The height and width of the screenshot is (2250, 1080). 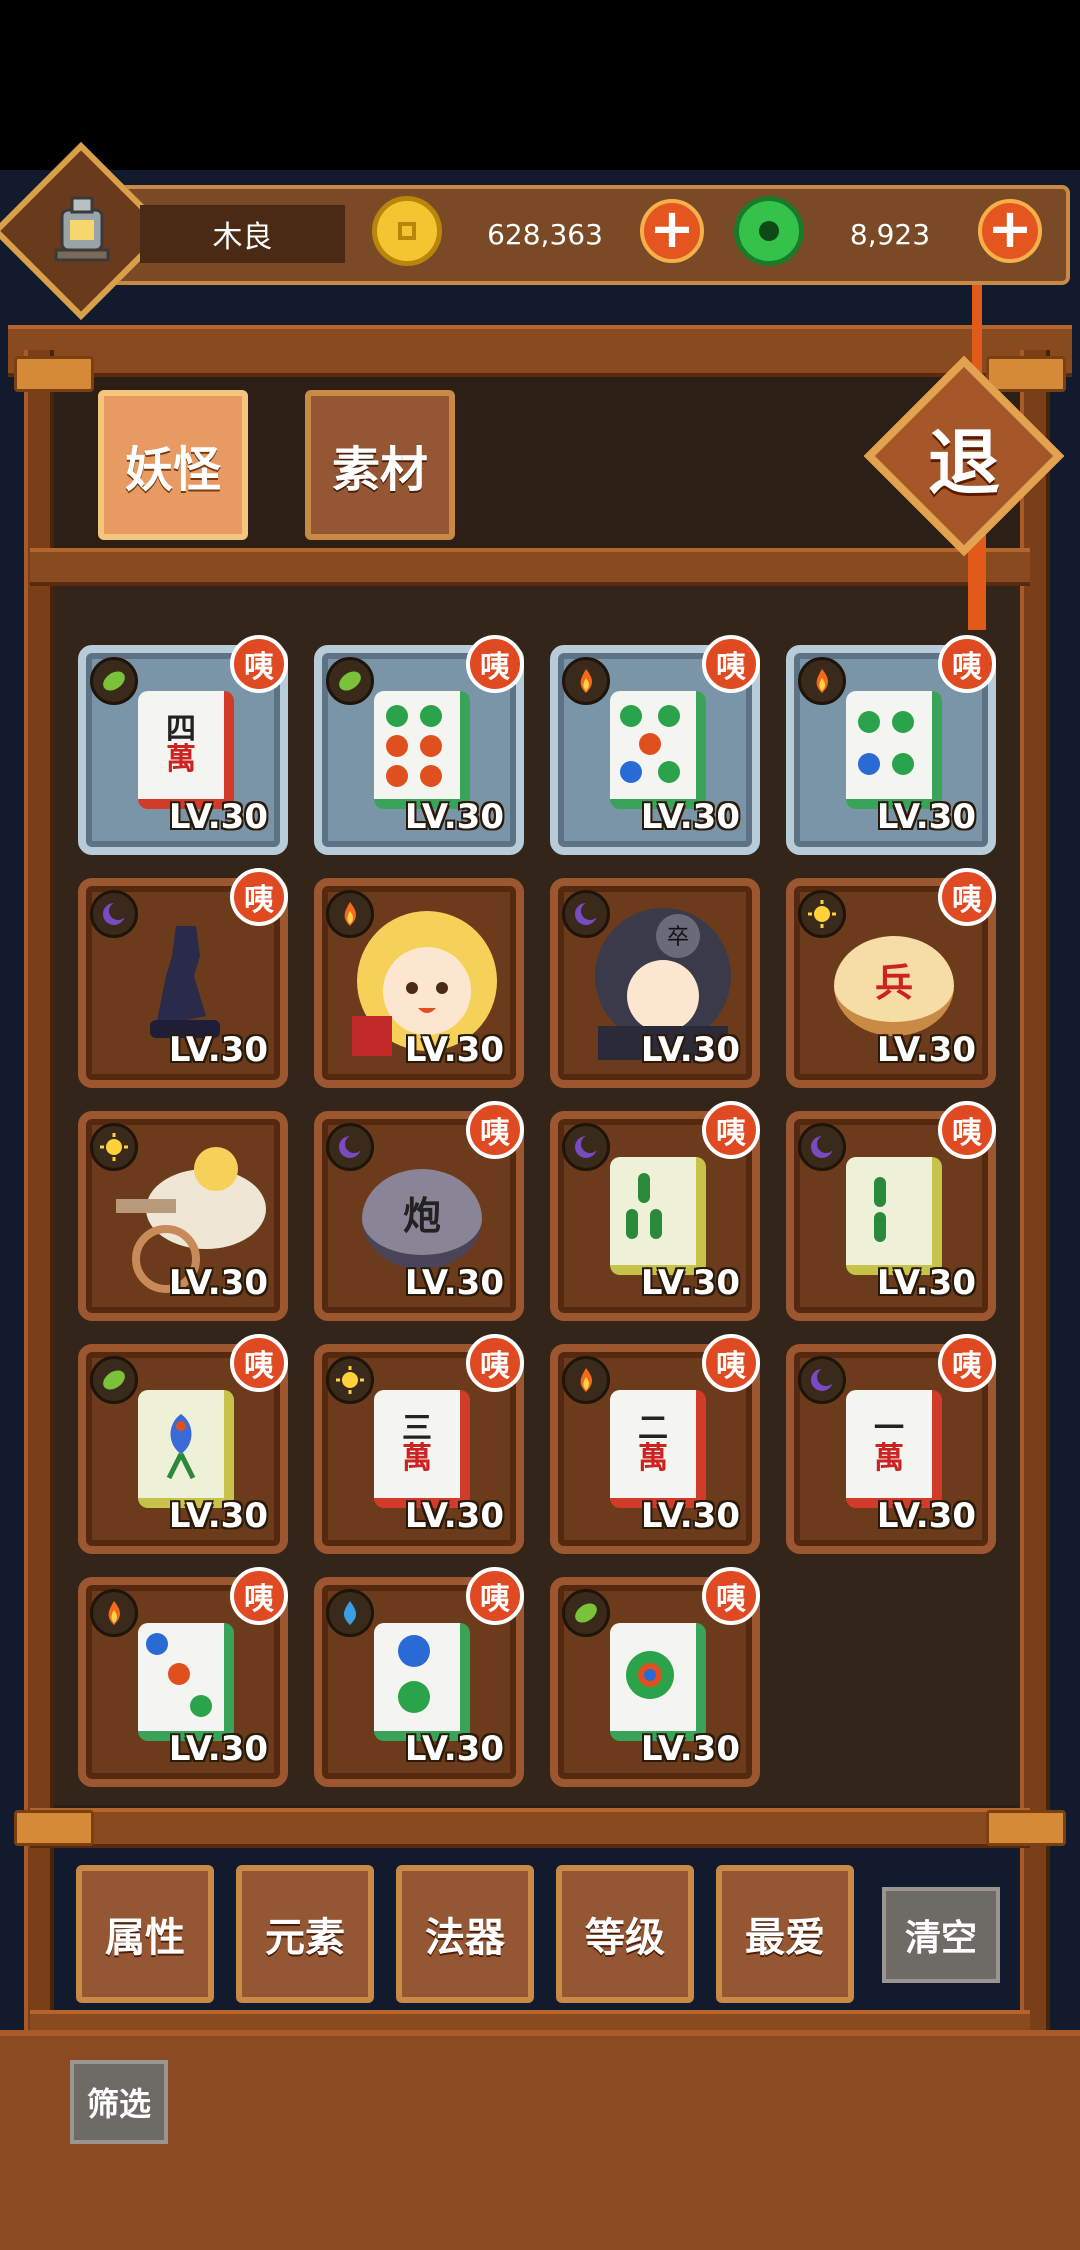 I want to click on tile-character: 一萬, so click(x=889, y=1443).